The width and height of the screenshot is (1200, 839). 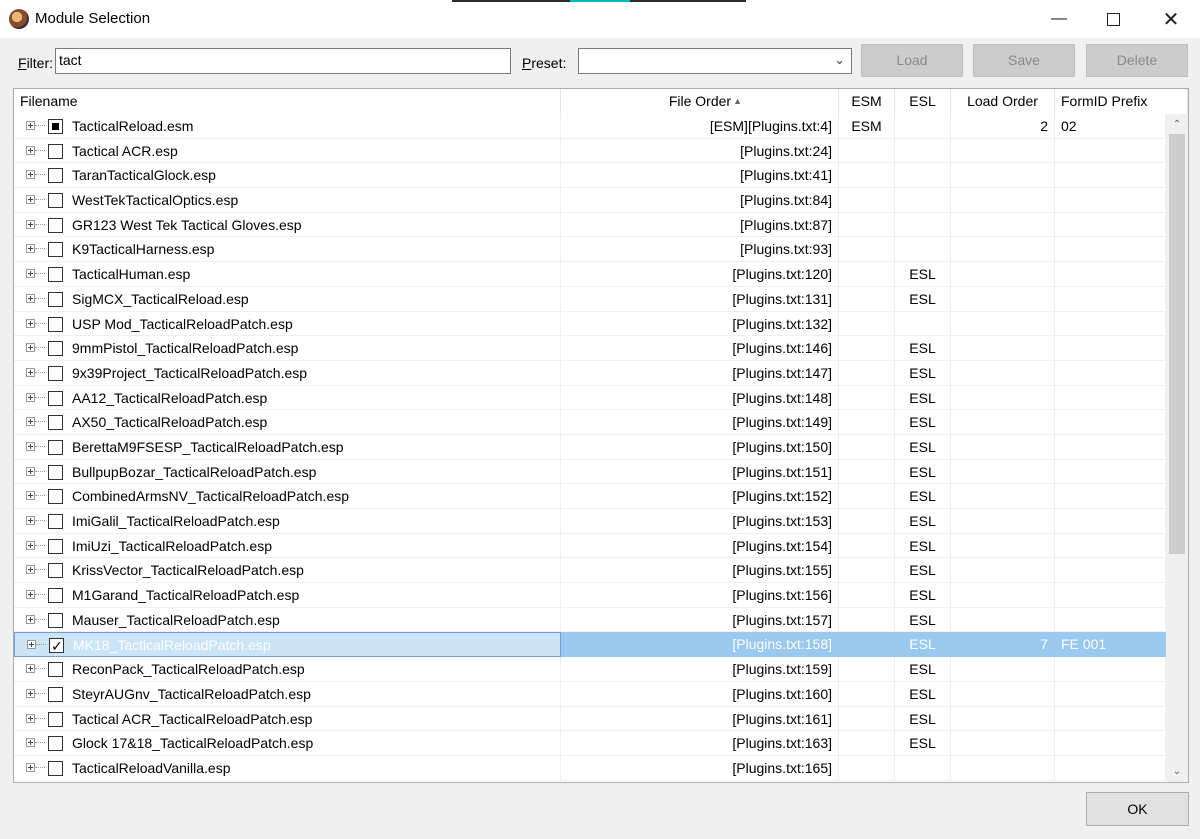 What do you see at coordinates (287, 299) in the screenshot?
I see `filename-cell: SigMCX_TacticalReload.esp` at bounding box center [287, 299].